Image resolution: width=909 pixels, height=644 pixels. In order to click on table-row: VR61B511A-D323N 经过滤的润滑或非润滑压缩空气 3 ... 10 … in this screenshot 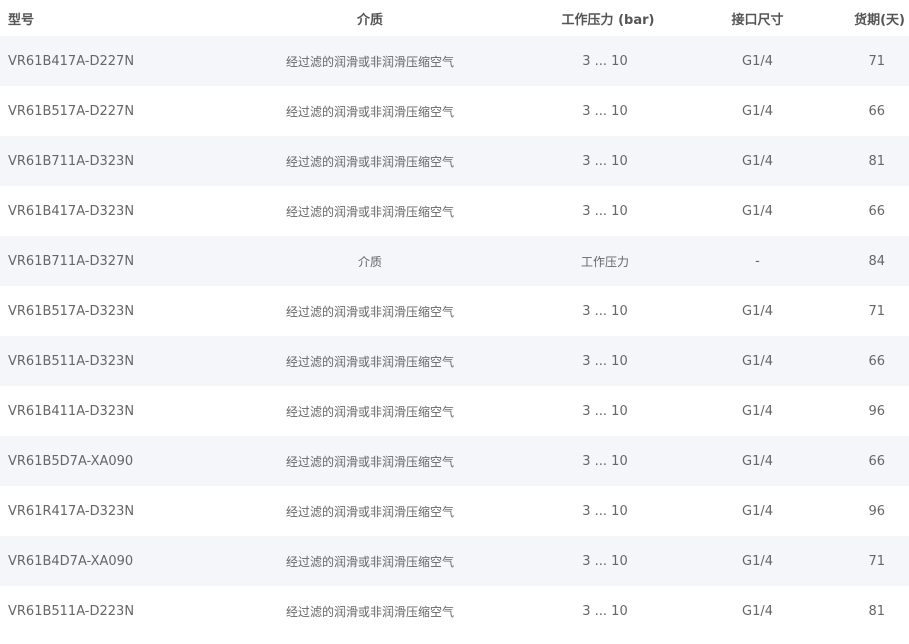, I will do `click(454, 361)`.